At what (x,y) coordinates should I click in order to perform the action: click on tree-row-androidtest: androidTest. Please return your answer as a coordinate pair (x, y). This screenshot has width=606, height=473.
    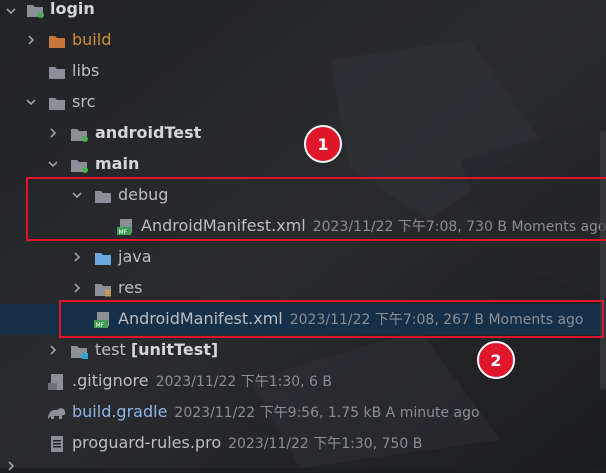
    Looking at the image, I should click on (303, 133).